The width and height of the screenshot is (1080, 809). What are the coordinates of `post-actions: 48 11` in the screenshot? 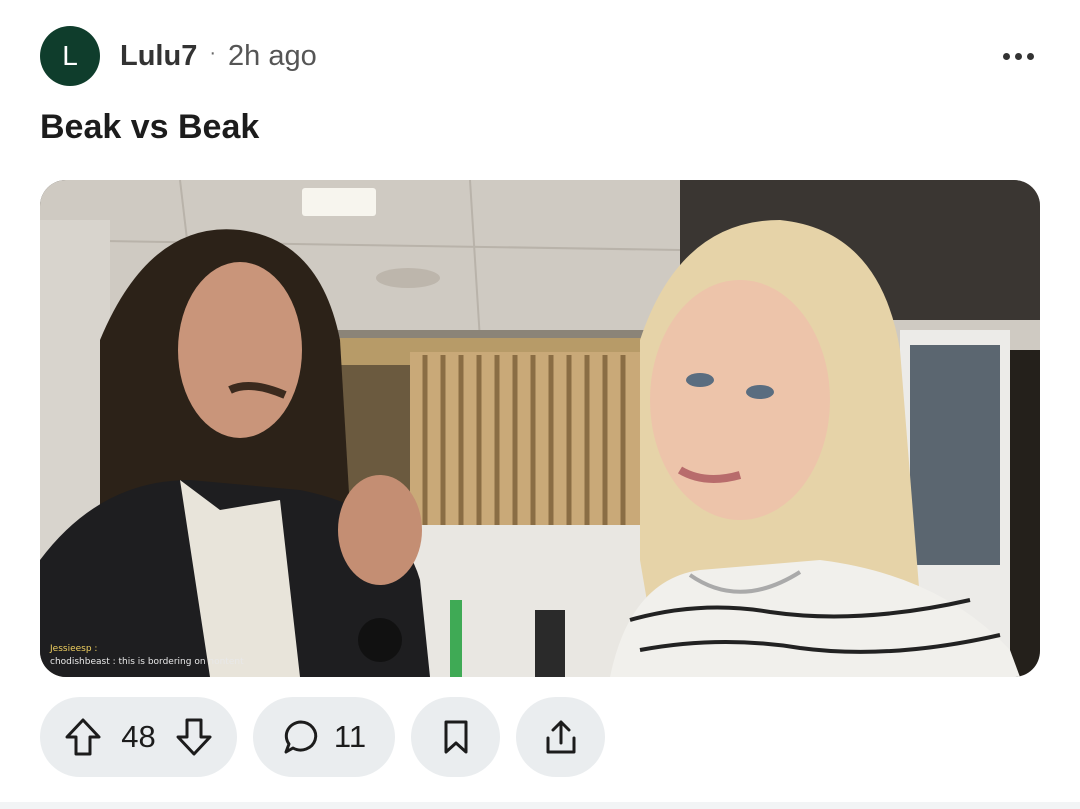 It's located at (322, 737).